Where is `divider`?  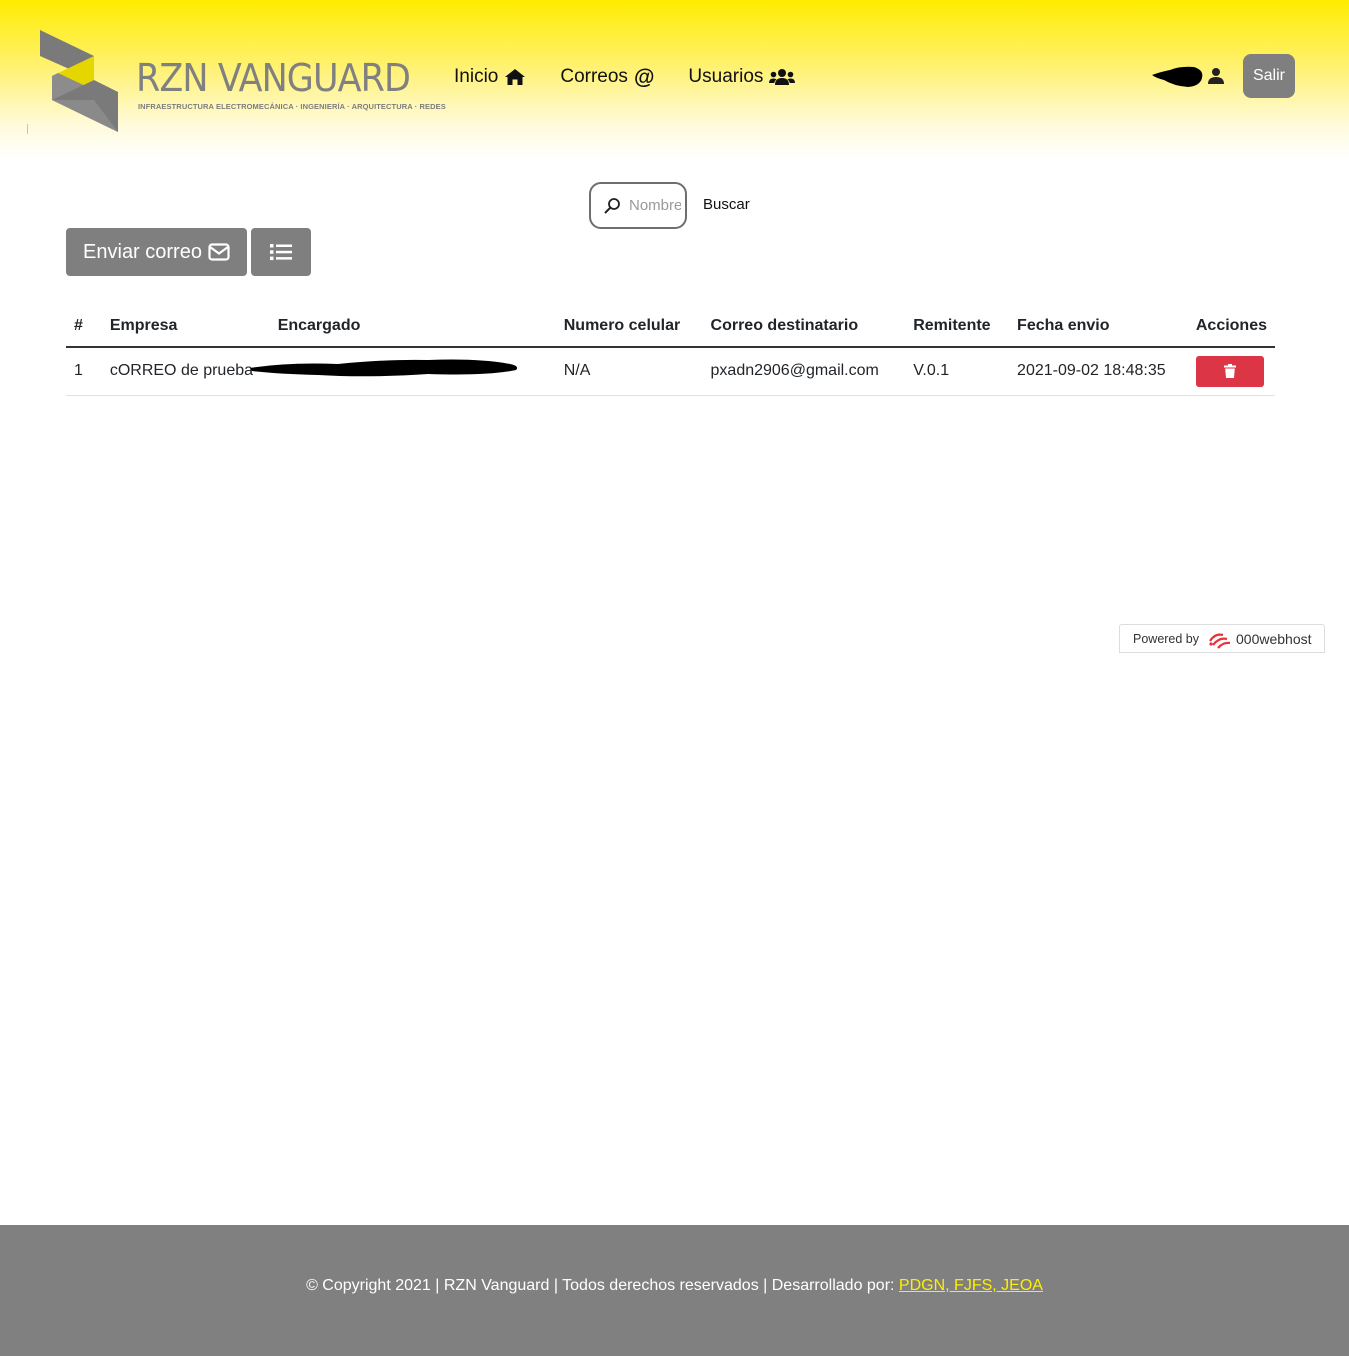
divider is located at coordinates (27, 129).